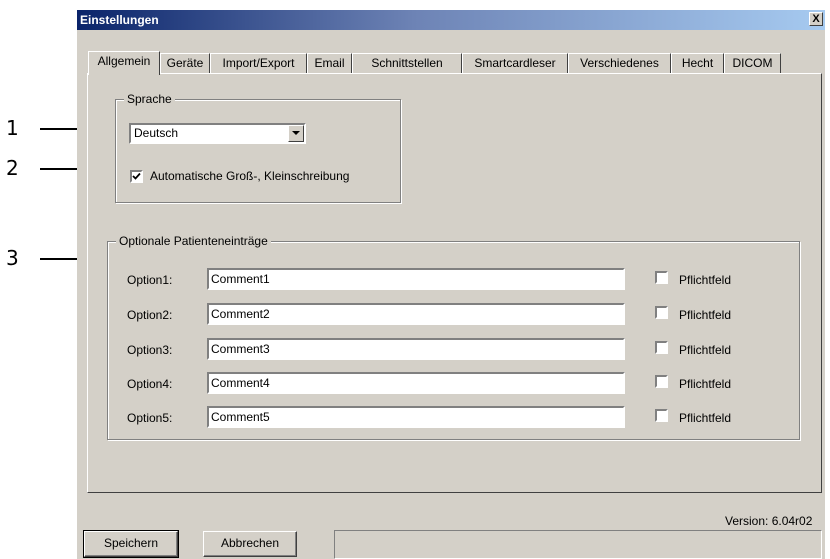 The width and height of the screenshot is (830, 559). I want to click on option3-input, so click(416, 349).